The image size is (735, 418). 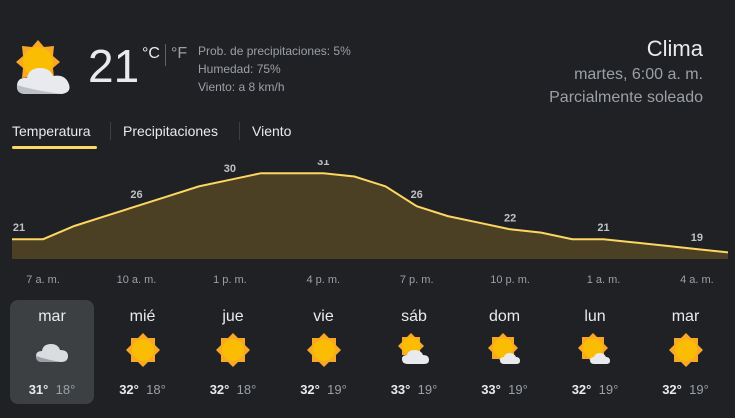 I want to click on unit-celsius-button: °C, so click(x=151, y=54).